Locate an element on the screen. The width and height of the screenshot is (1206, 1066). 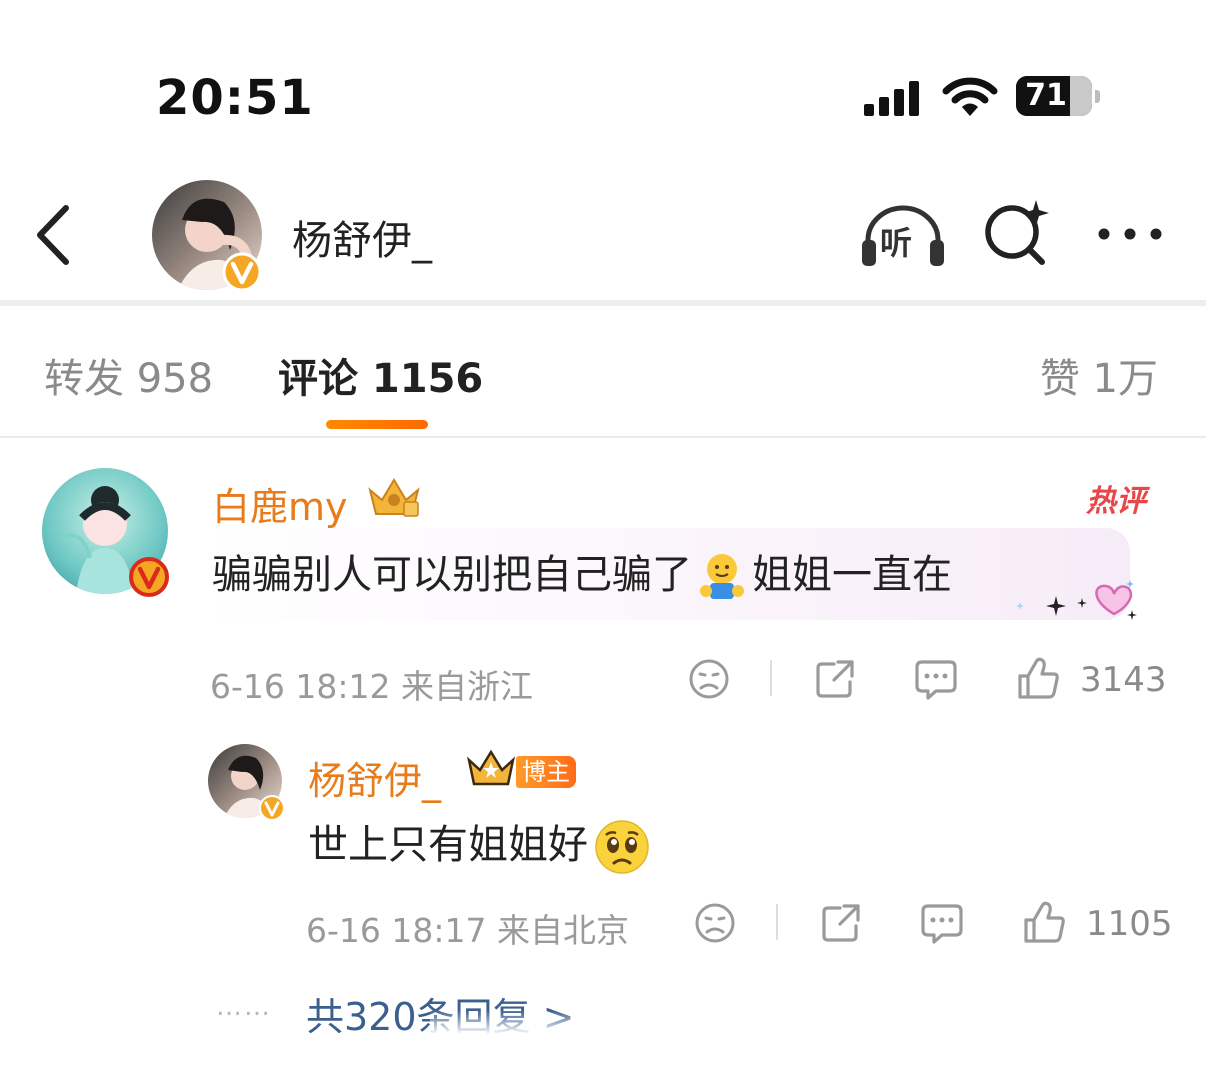
watermark-fade-overlay is located at coordinates (590, 1038).